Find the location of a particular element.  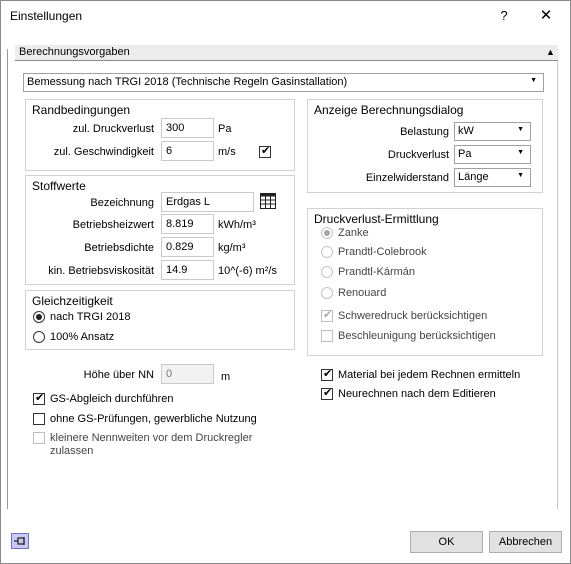

hoehe-label: Höhe über NN is located at coordinates (118, 375).